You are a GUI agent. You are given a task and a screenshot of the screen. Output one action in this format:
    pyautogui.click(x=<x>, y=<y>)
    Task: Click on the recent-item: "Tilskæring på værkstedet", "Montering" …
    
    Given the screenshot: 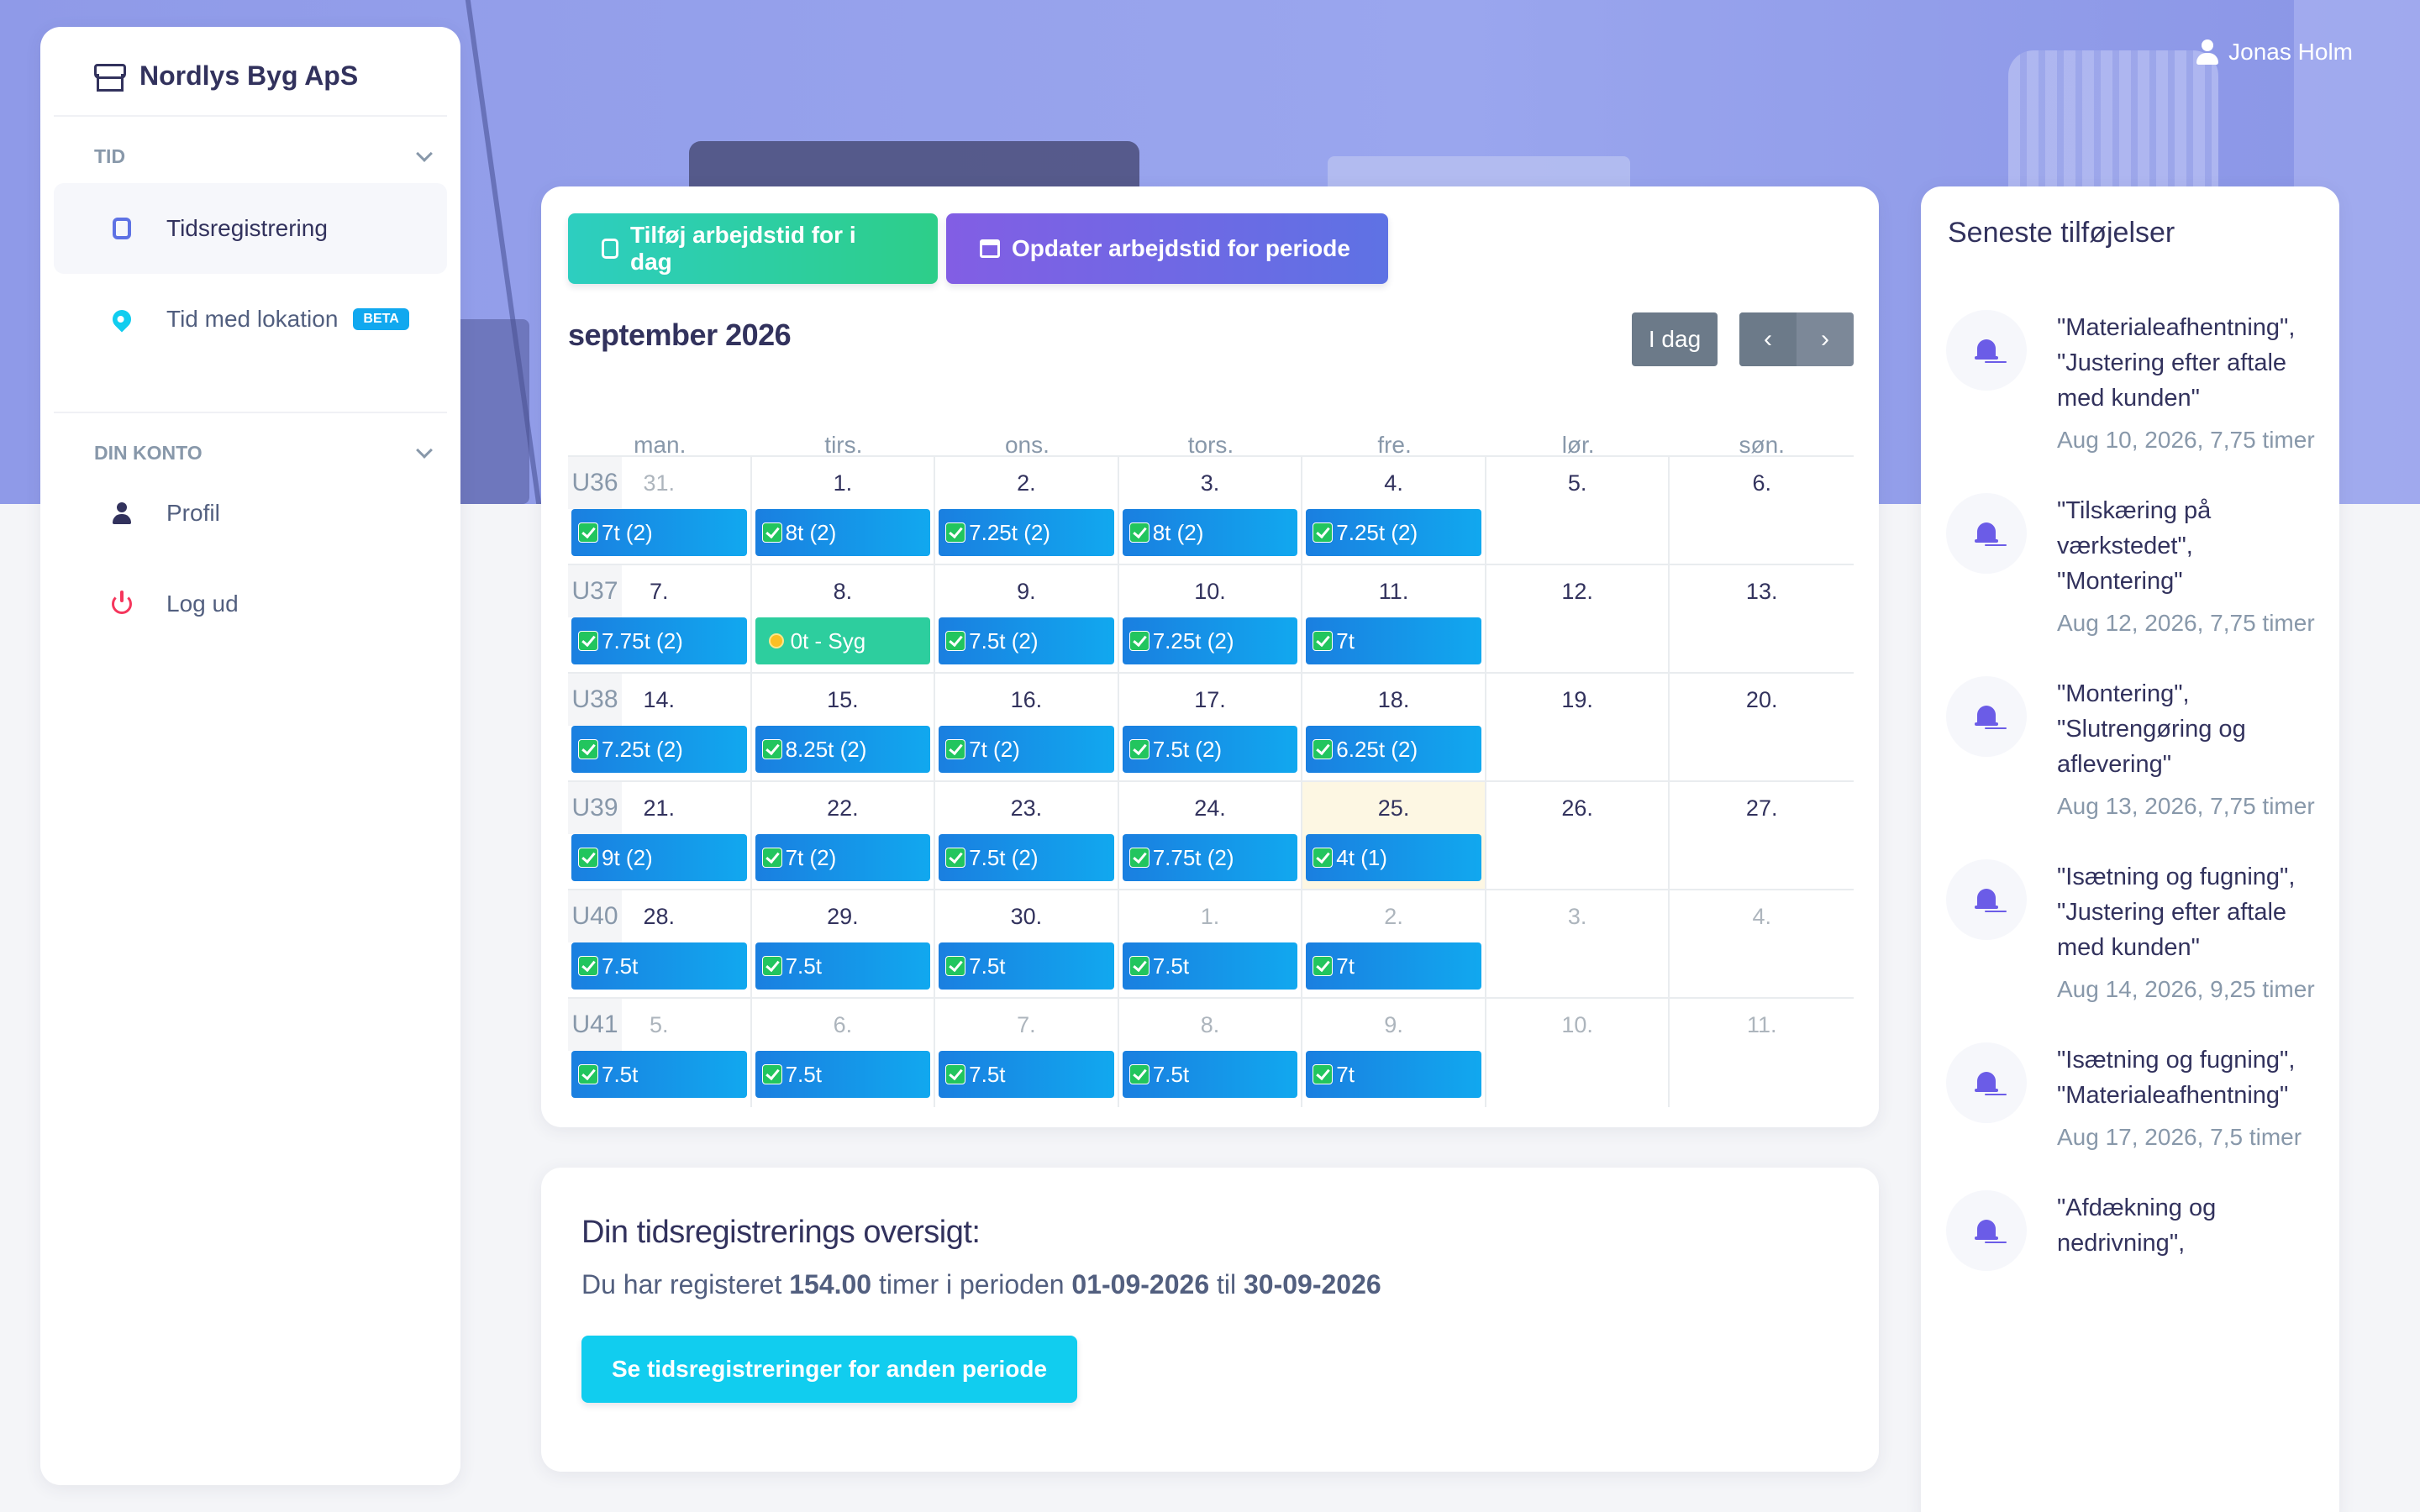 What is the action you would take?
    pyautogui.click(x=2130, y=568)
    